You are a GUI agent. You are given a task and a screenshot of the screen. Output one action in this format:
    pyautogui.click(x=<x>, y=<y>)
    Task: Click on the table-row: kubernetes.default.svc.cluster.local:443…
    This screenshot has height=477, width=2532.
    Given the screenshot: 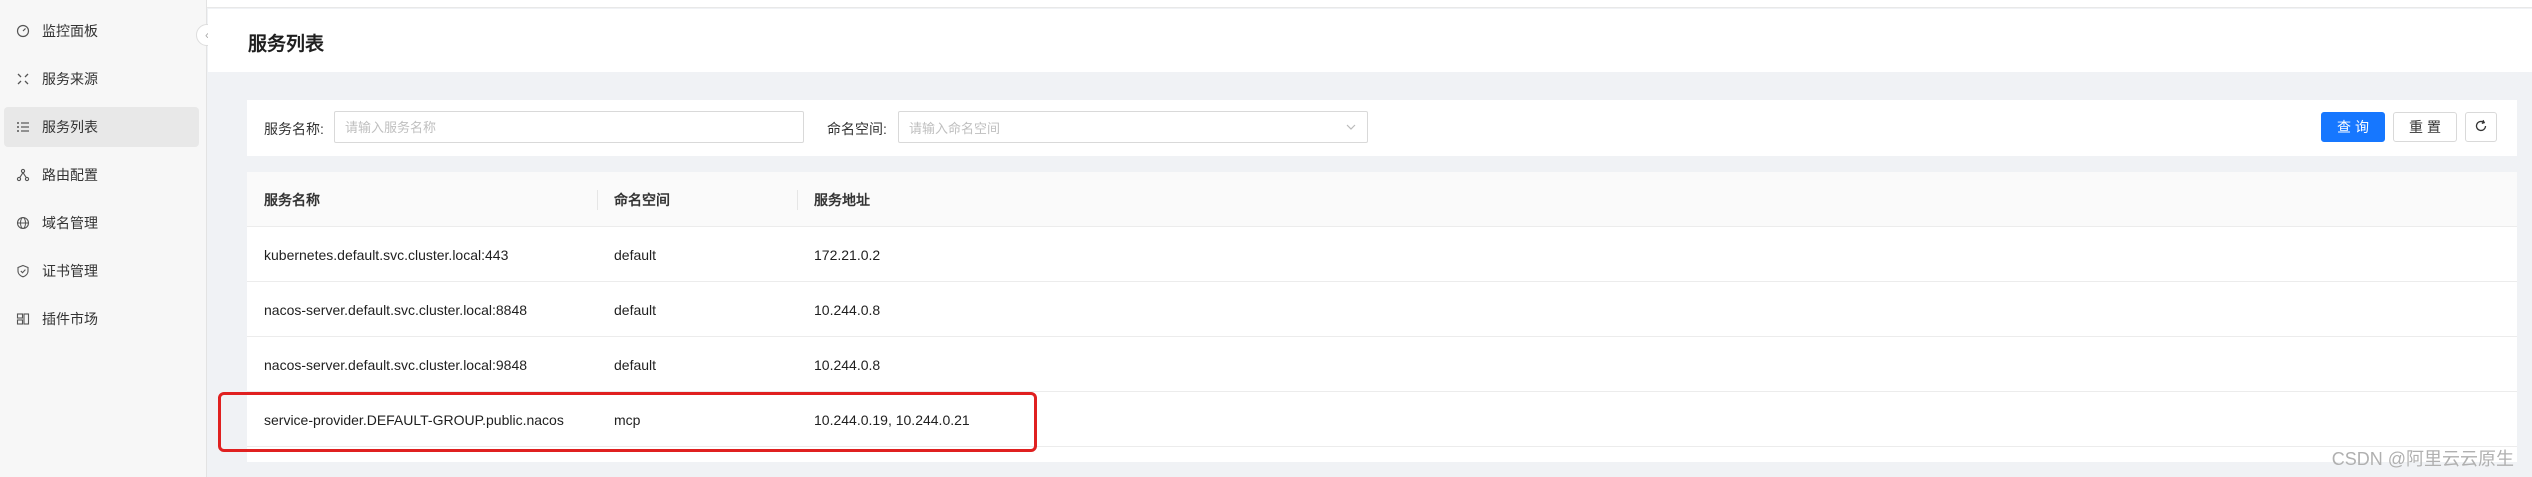 What is the action you would take?
    pyautogui.click(x=1382, y=254)
    